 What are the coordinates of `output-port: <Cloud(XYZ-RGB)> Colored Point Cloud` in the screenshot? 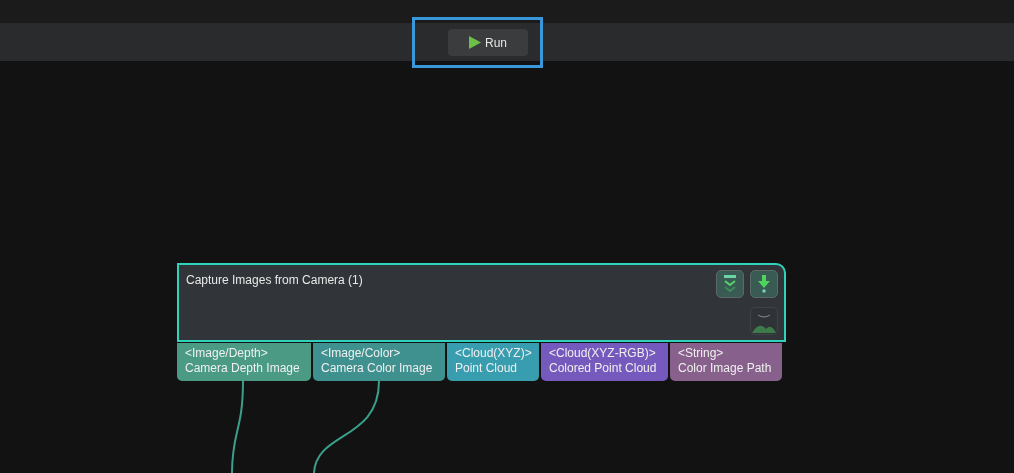 It's located at (604, 362).